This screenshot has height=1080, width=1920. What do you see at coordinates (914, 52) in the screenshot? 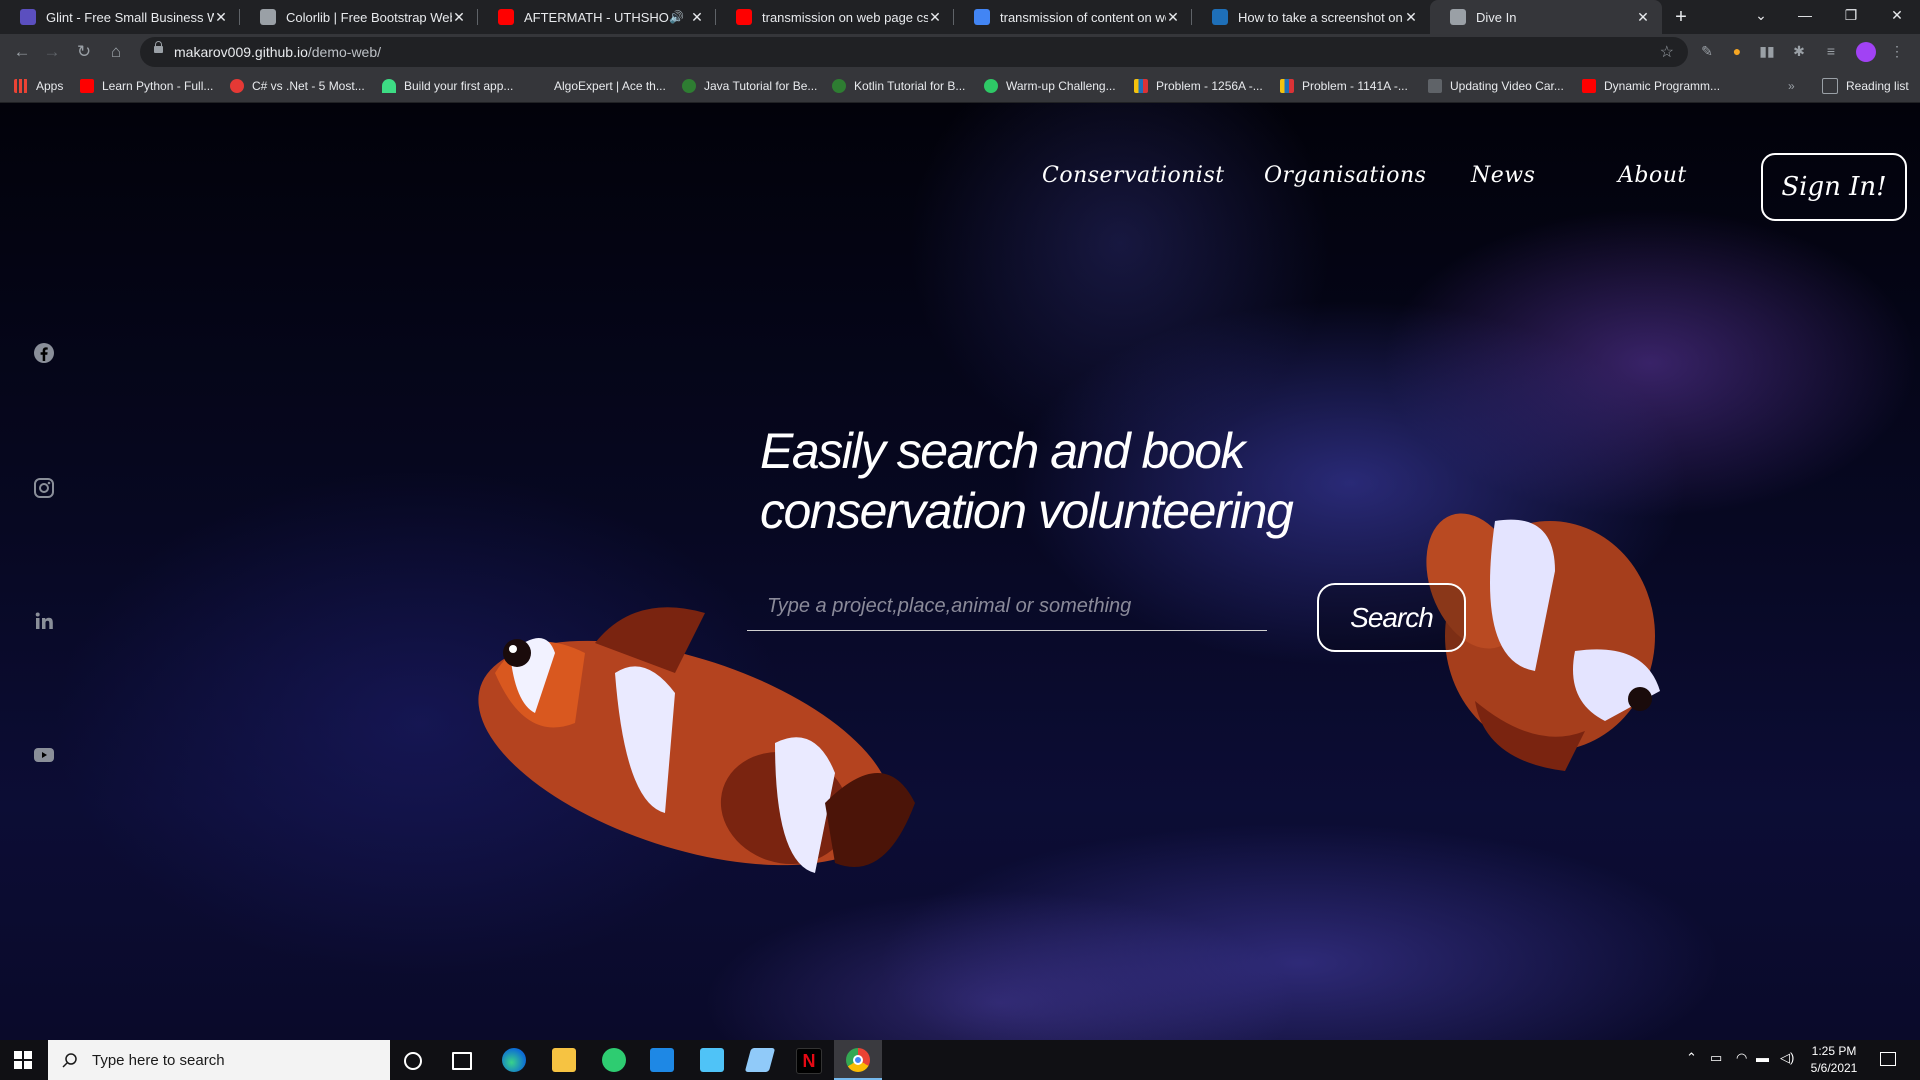
I see `address-bar: makarov009.github.io/demo-web/ ☆` at bounding box center [914, 52].